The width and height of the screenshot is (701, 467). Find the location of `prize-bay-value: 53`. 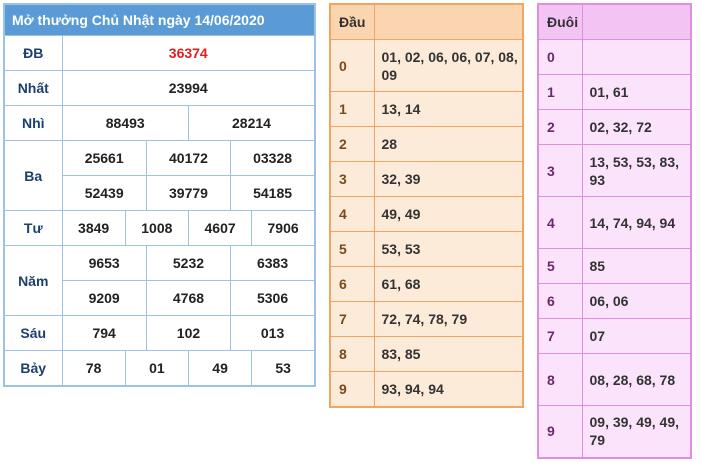

prize-bay-value: 53 is located at coordinates (283, 368).